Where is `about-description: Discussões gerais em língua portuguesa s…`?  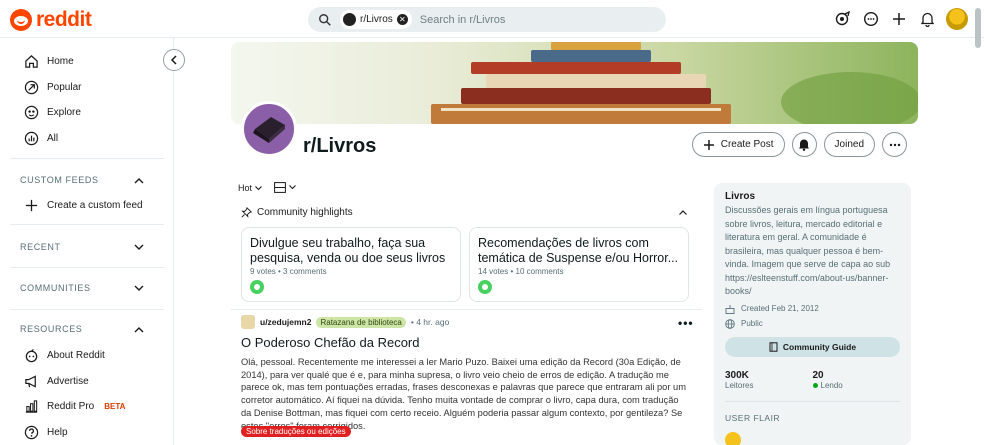
about-description: Discussões gerais em língua portuguesa s… is located at coordinates (808, 250).